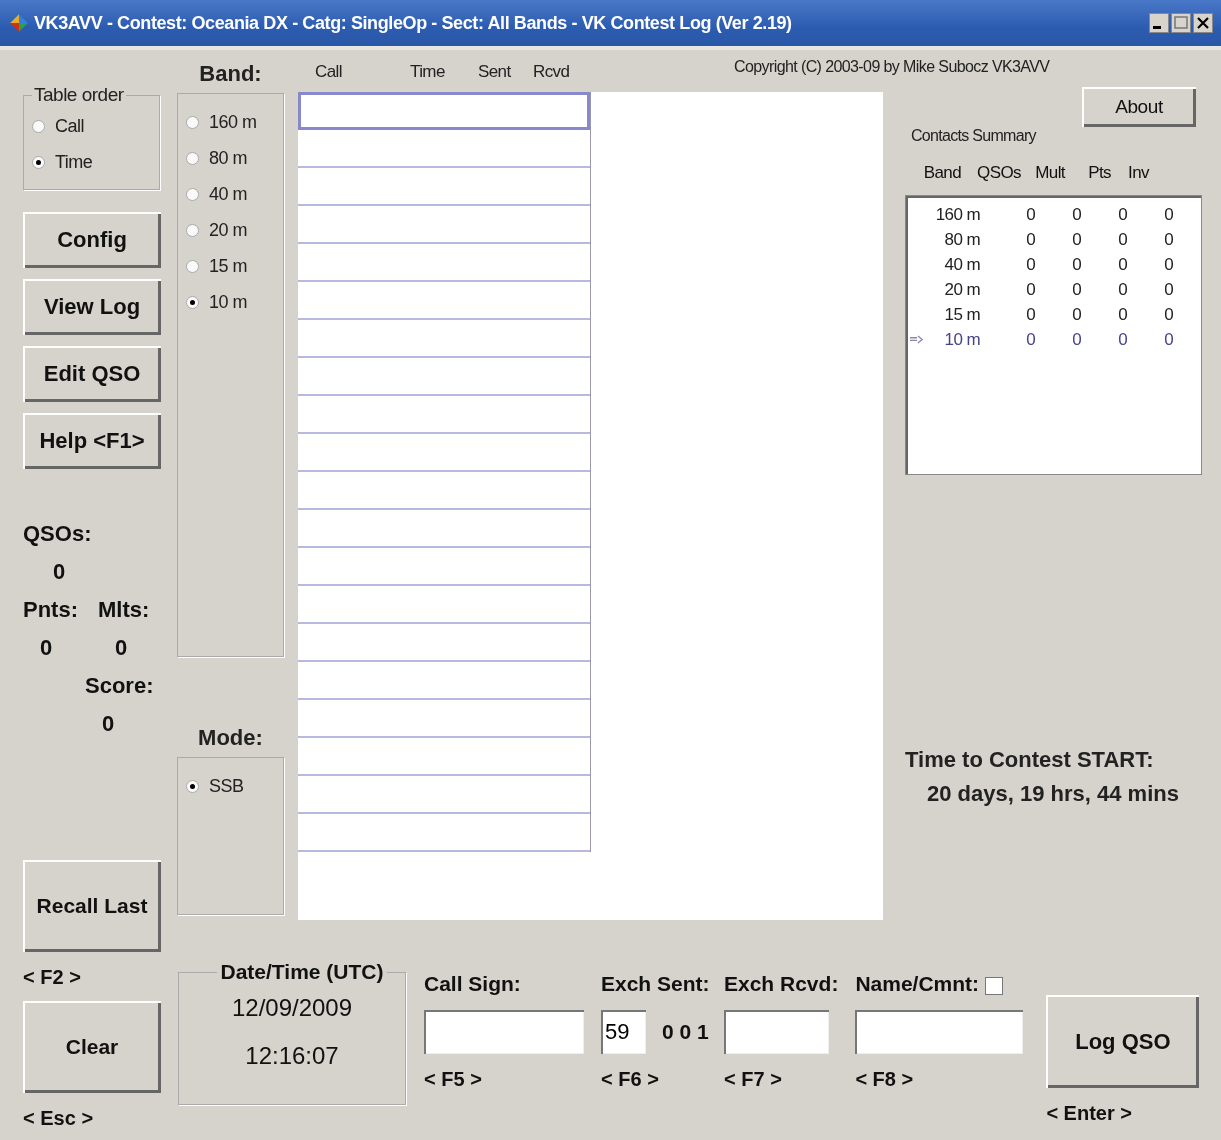  Describe the element at coordinates (892, 67) in the screenshot. I see `copyright-text: Copyright (C) 2003-09 by Mike Subocz VK3AVV` at that location.